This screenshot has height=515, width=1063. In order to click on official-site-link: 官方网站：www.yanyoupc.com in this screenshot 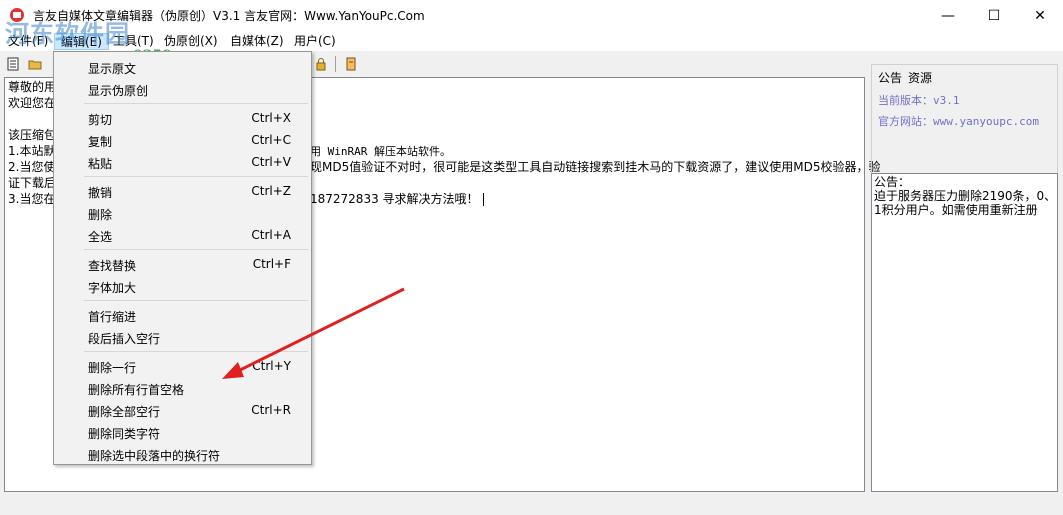, I will do `click(958, 121)`.